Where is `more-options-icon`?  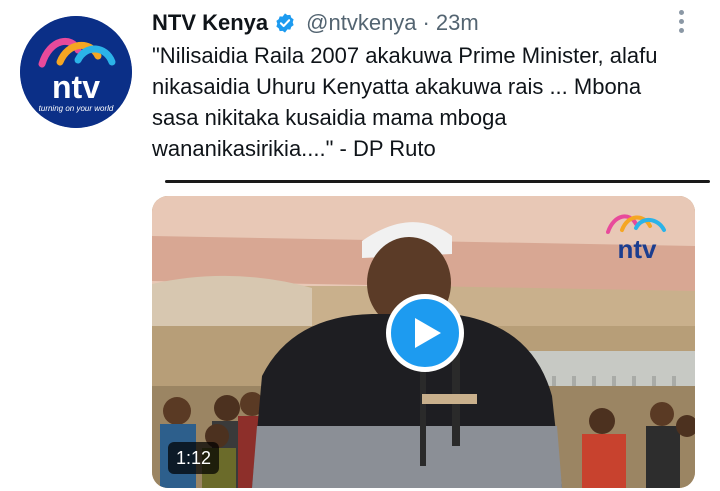 more-options-icon is located at coordinates (681, 21).